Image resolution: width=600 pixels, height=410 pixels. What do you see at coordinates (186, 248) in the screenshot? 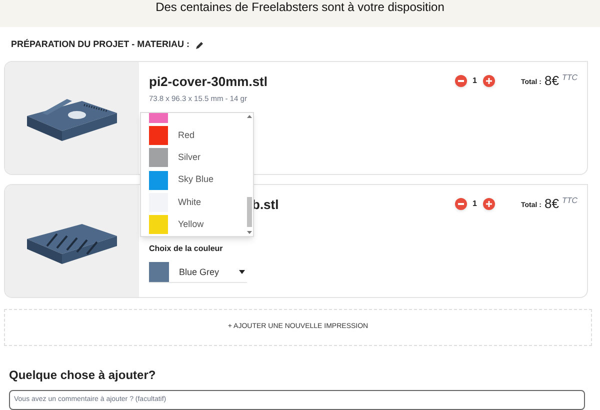
I see `color-label: Choix de la couleur` at bounding box center [186, 248].